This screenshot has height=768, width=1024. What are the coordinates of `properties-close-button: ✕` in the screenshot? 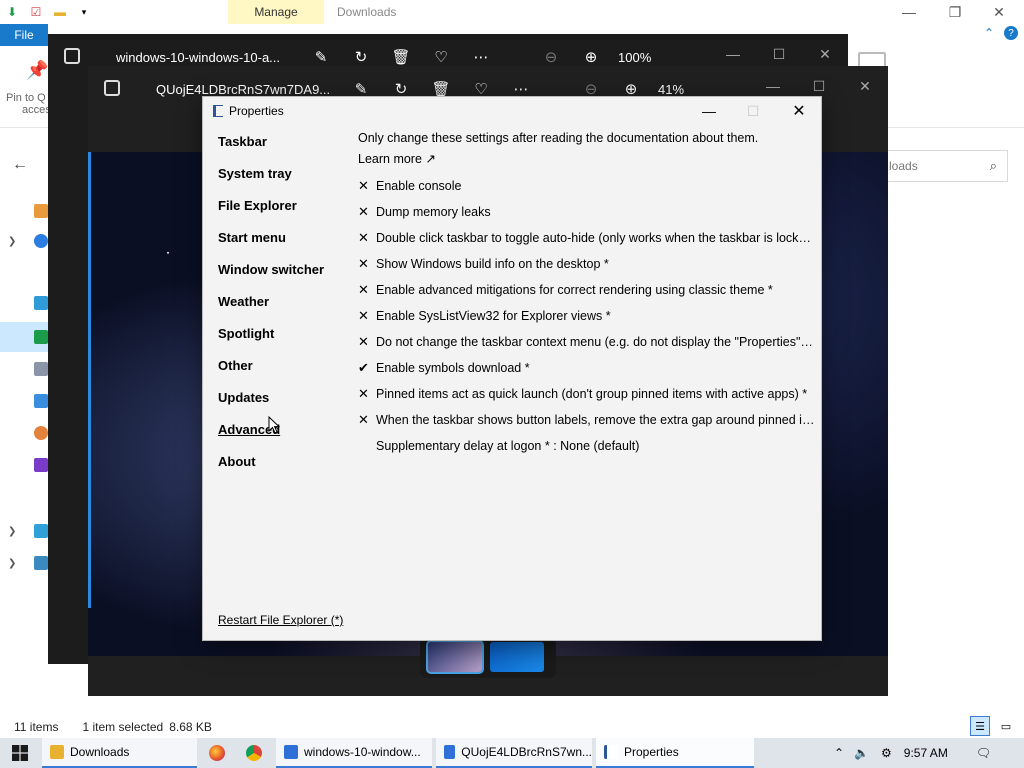 It's located at (799, 111).